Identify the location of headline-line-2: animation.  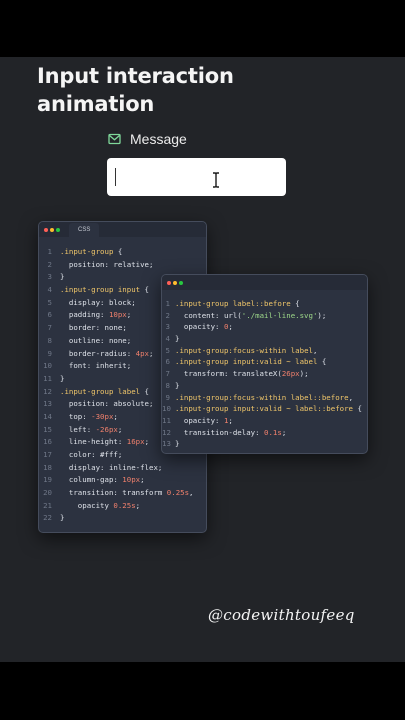
(96, 104).